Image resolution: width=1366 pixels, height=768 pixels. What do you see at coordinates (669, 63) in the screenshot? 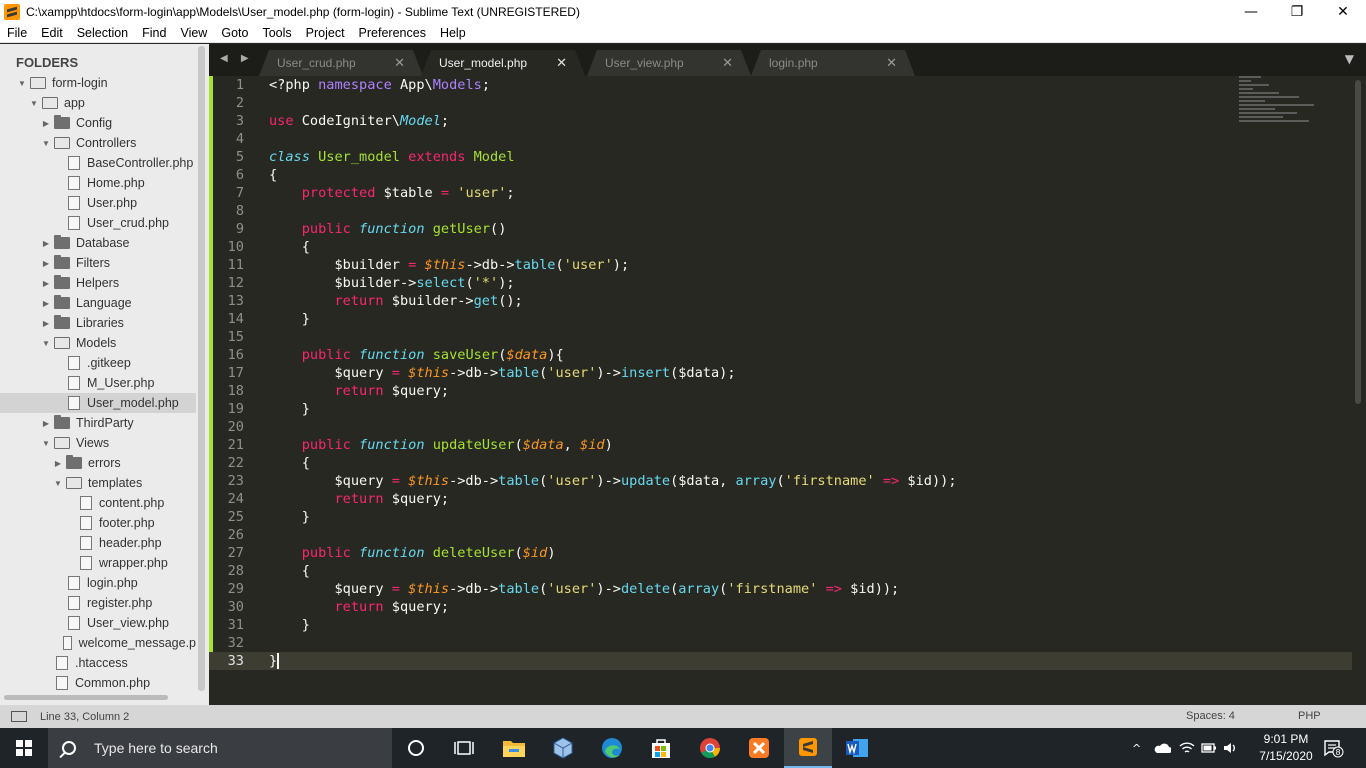
I see `tab-user-view: User_view.php ✕` at bounding box center [669, 63].